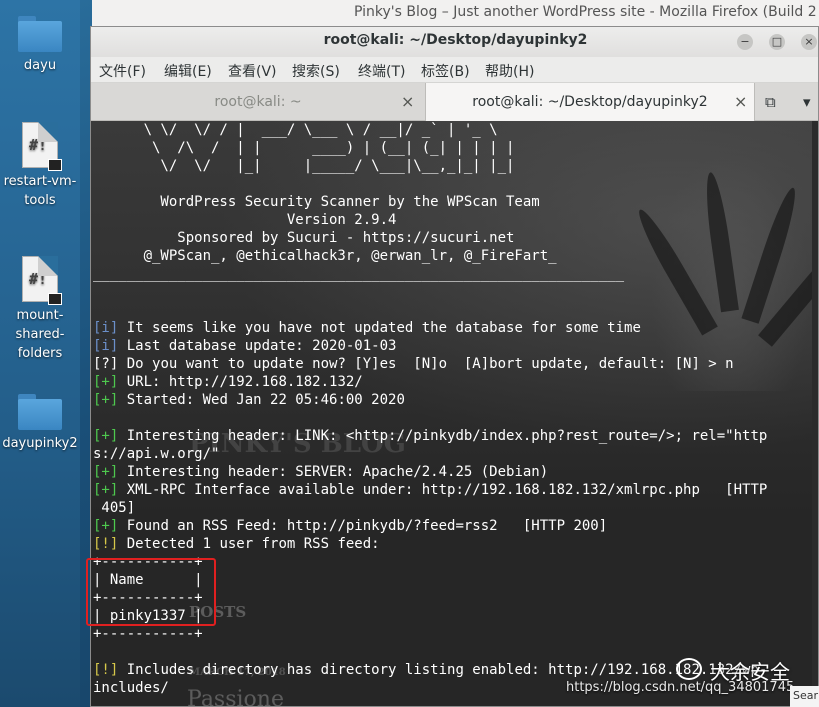 The width and height of the screenshot is (819, 707). Describe the element at coordinates (770, 102) in the screenshot. I see `new-tab-button: ⧉` at that location.